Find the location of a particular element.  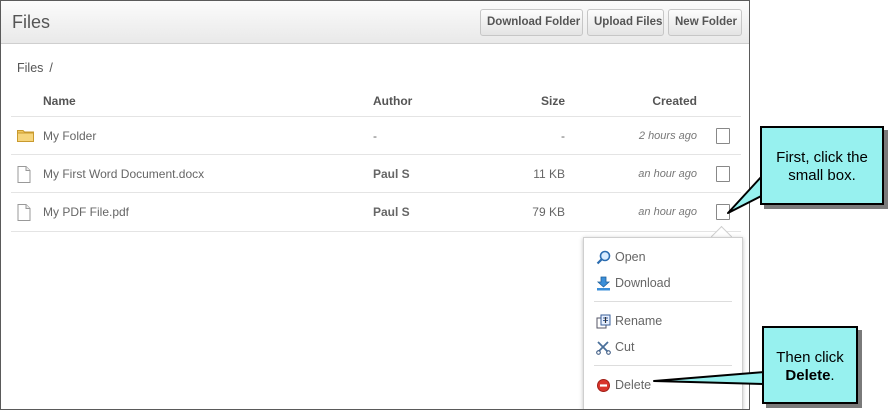

callout-first-text: First, click the small box. is located at coordinates (822, 166).